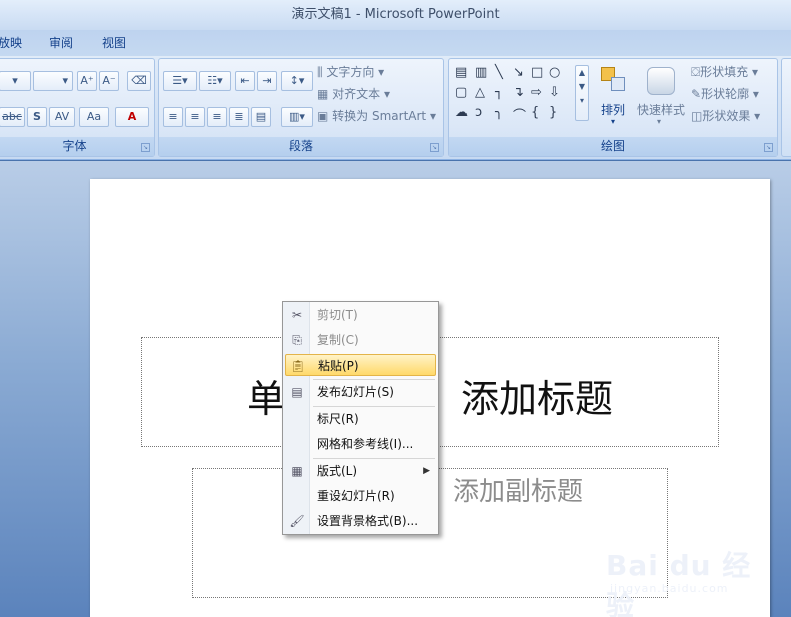  What do you see at coordinates (661, 98) in the screenshot?
I see `quick-styles-button: 快速样式 ▾` at bounding box center [661, 98].